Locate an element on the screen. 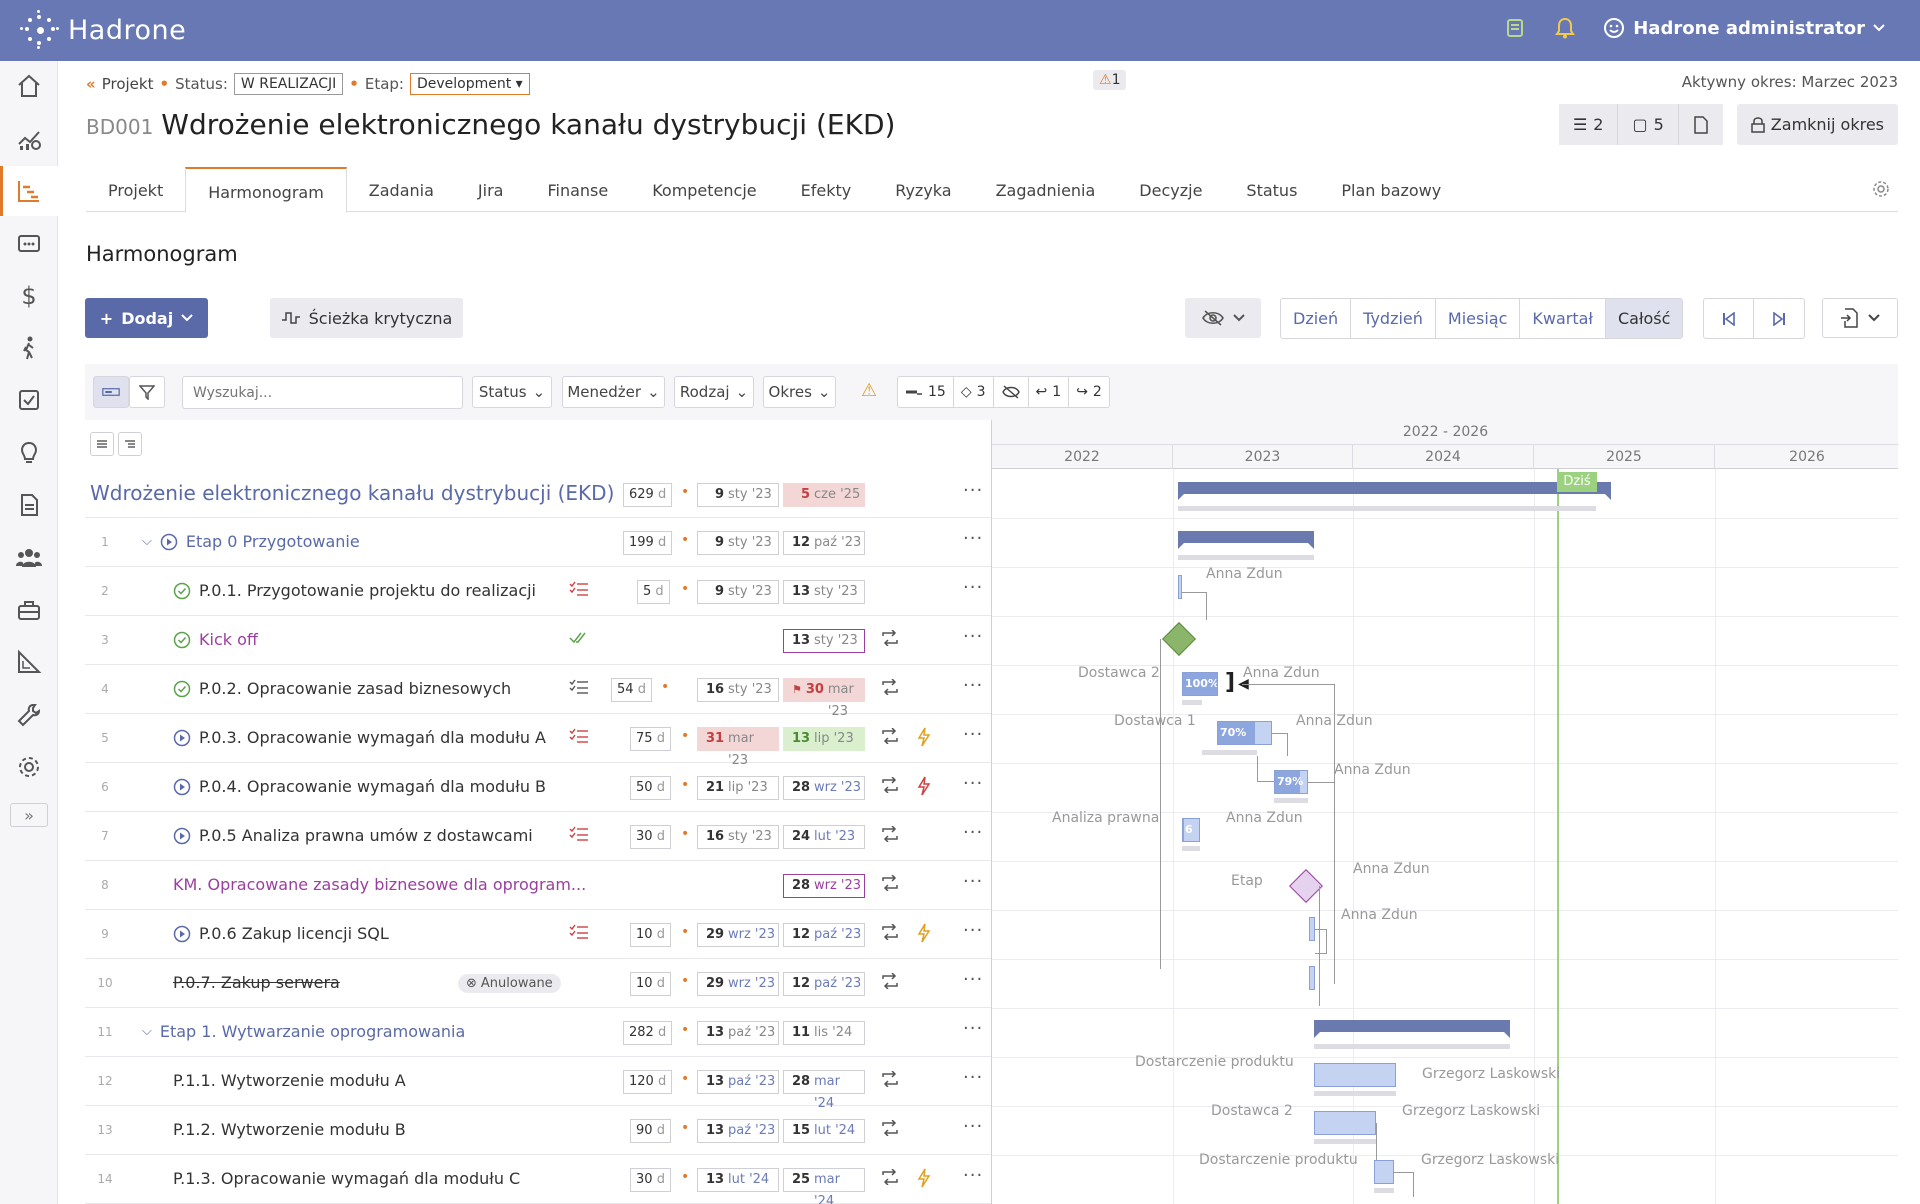  toggle-grid-icon is located at coordinates (111, 392).